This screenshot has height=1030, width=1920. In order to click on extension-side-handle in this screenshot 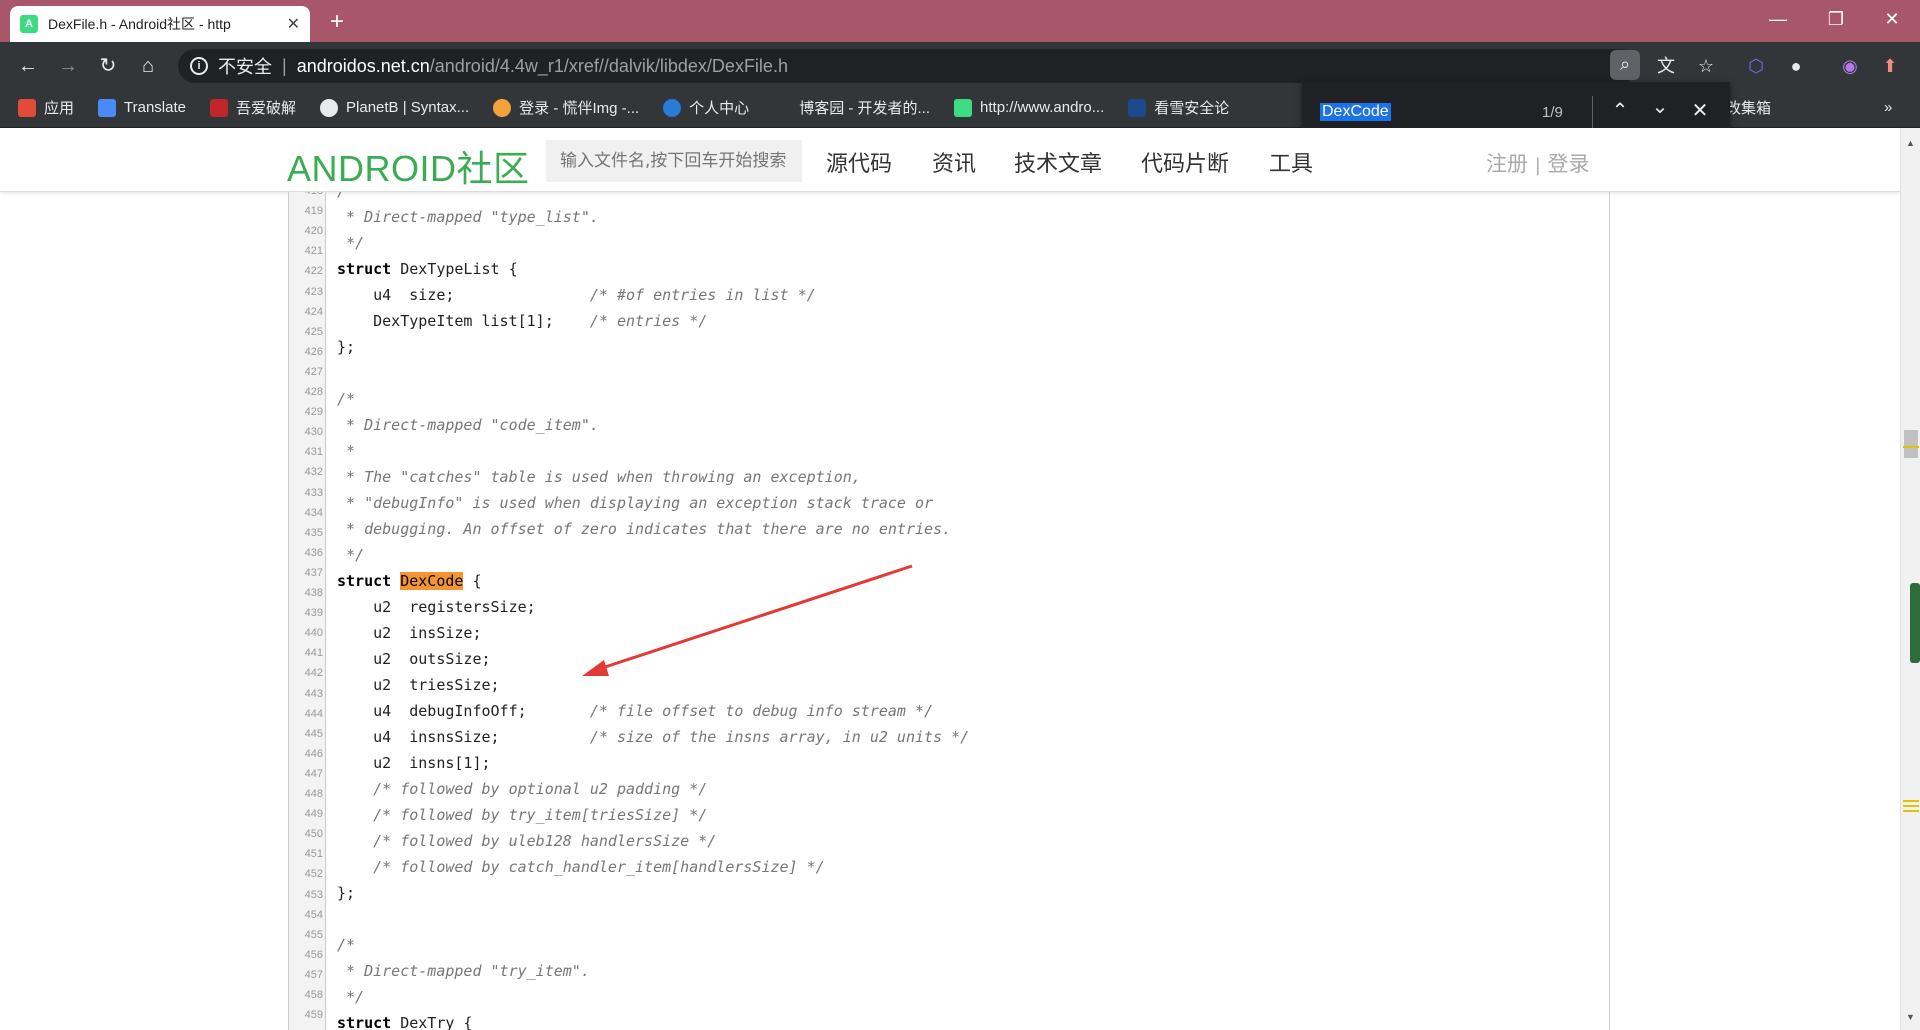, I will do `click(1915, 623)`.